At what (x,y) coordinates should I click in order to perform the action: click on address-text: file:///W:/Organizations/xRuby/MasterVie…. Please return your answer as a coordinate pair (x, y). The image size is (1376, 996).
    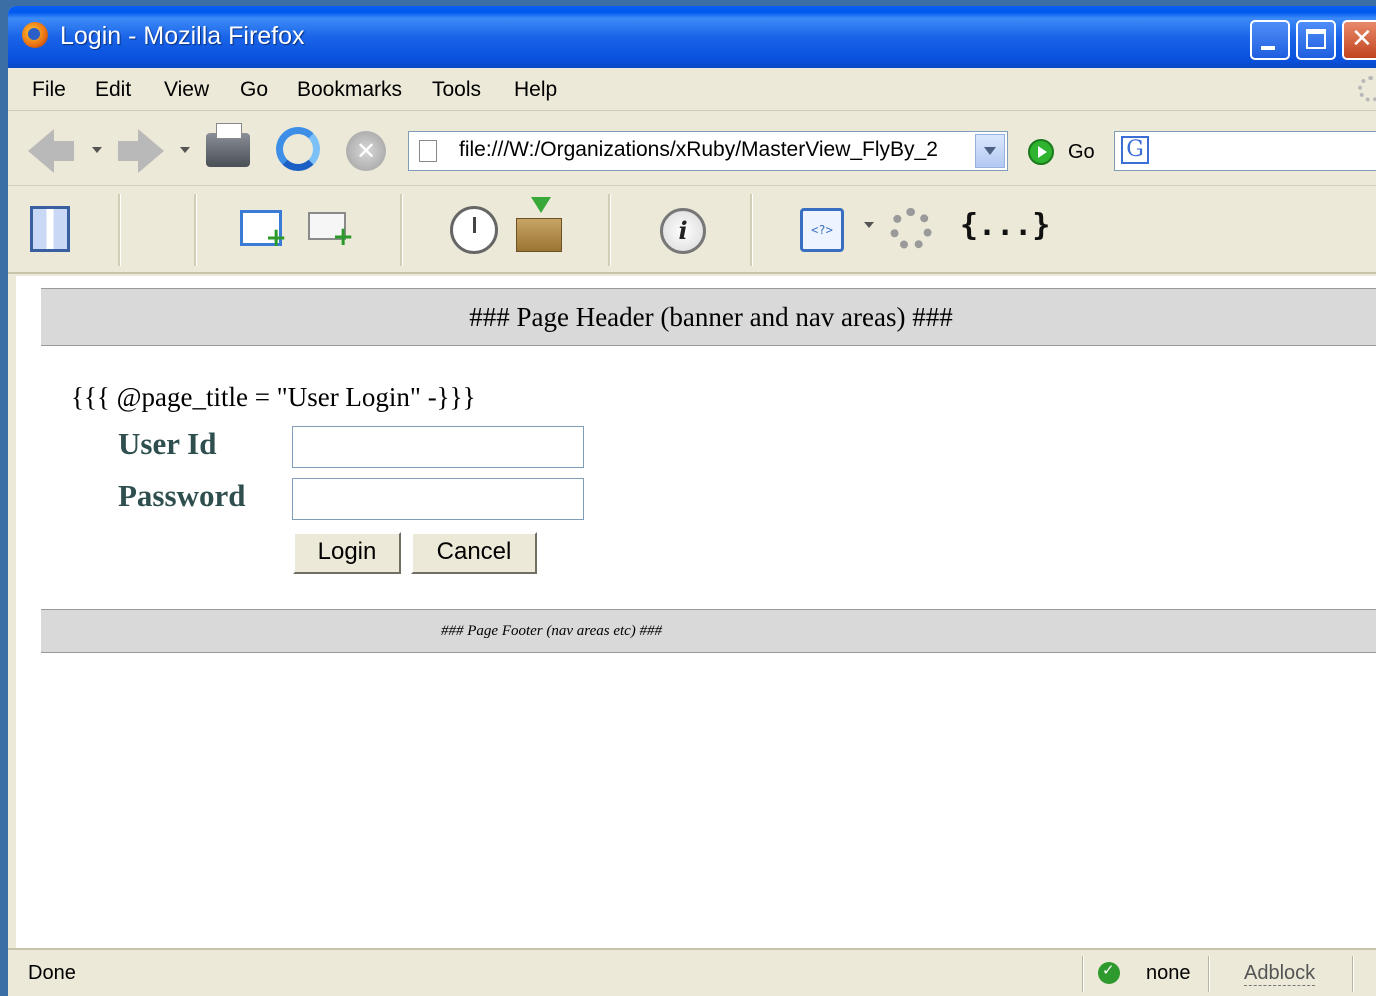
    Looking at the image, I should click on (698, 150).